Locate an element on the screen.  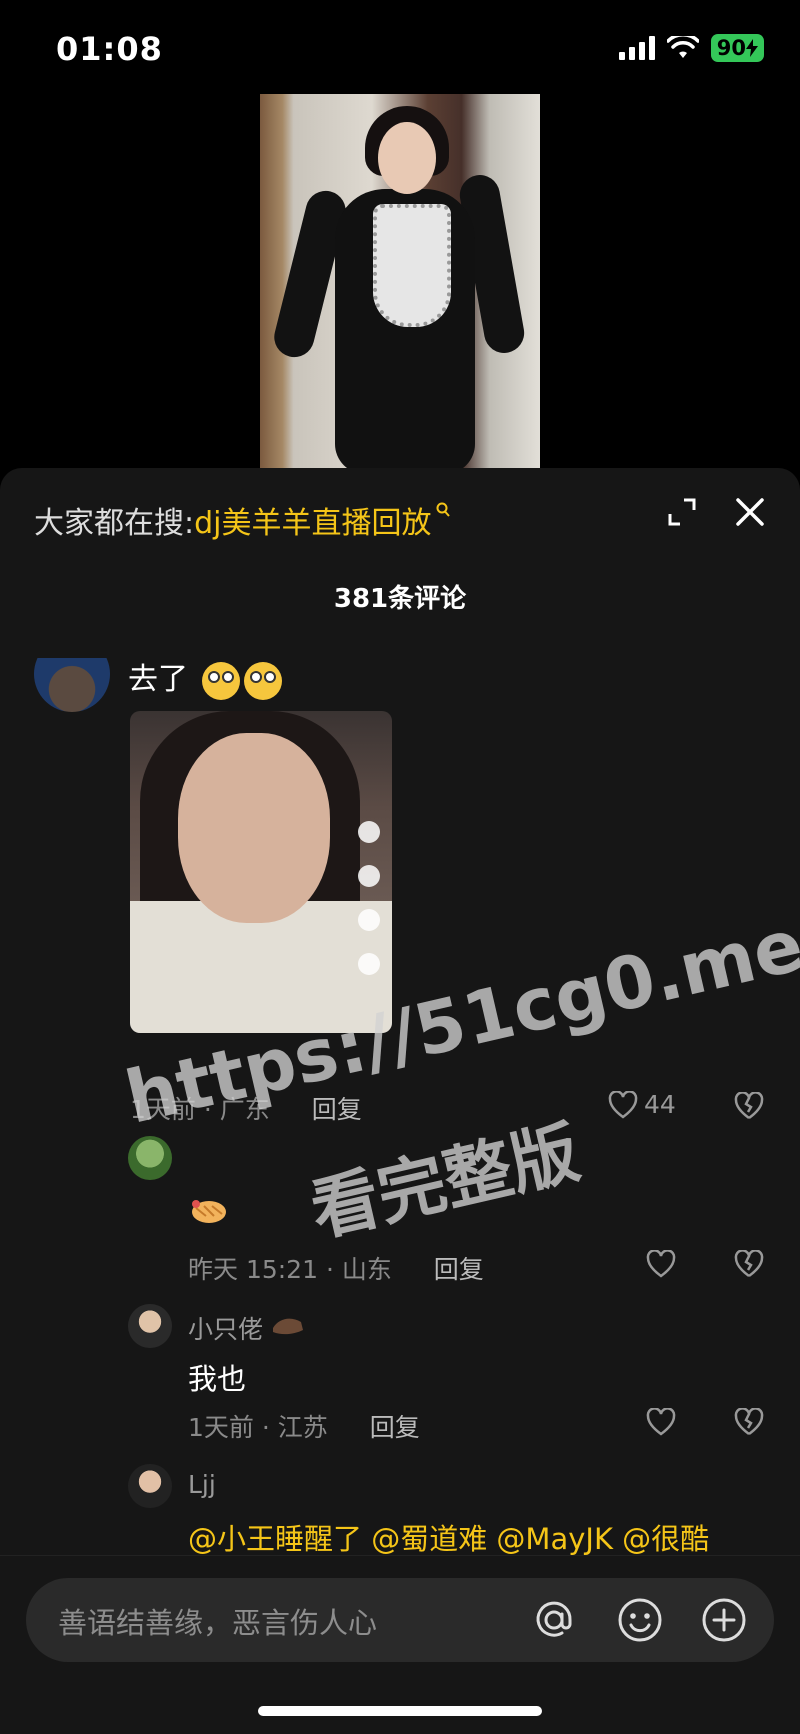
close-button is located at coordinates (750, 512).